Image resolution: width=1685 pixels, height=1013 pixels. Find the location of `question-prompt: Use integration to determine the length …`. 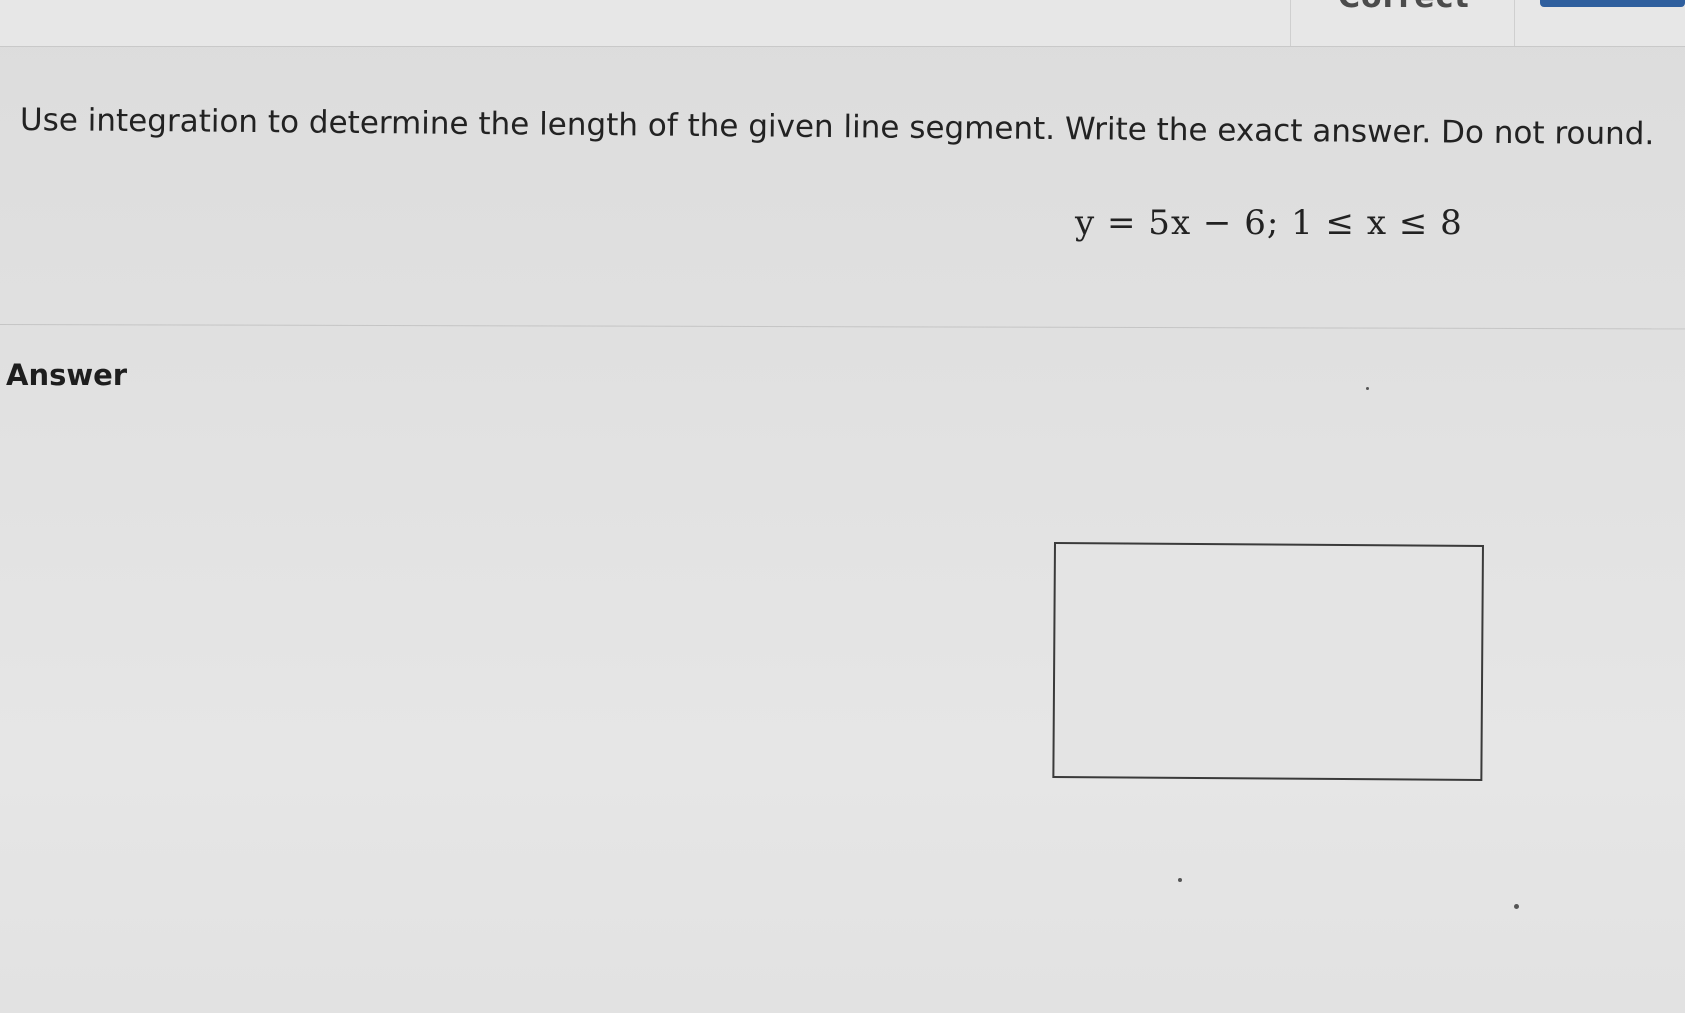

question-prompt: Use integration to determine the length … is located at coordinates (837, 127).